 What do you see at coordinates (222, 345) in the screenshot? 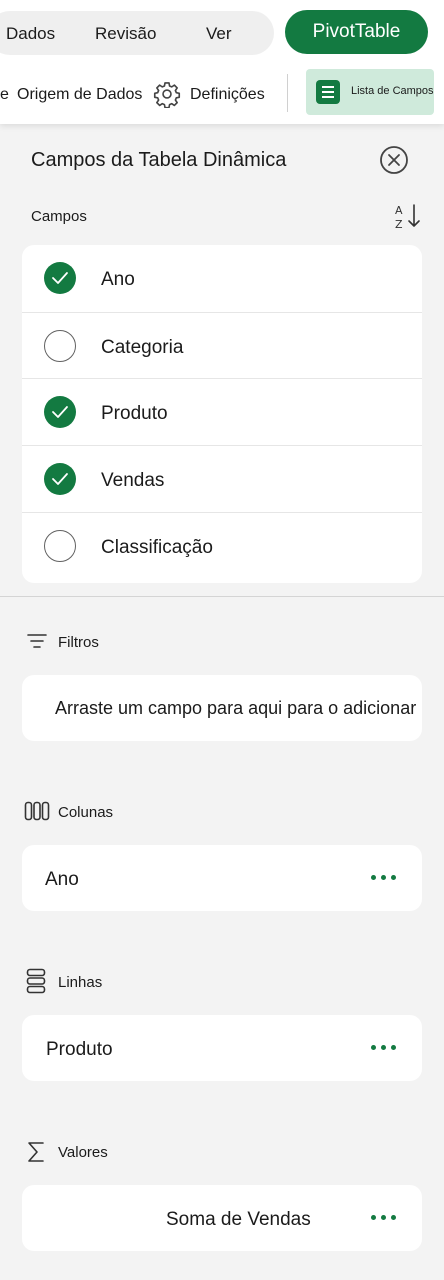
I see `field-item-categoria: Categoria` at bounding box center [222, 345].